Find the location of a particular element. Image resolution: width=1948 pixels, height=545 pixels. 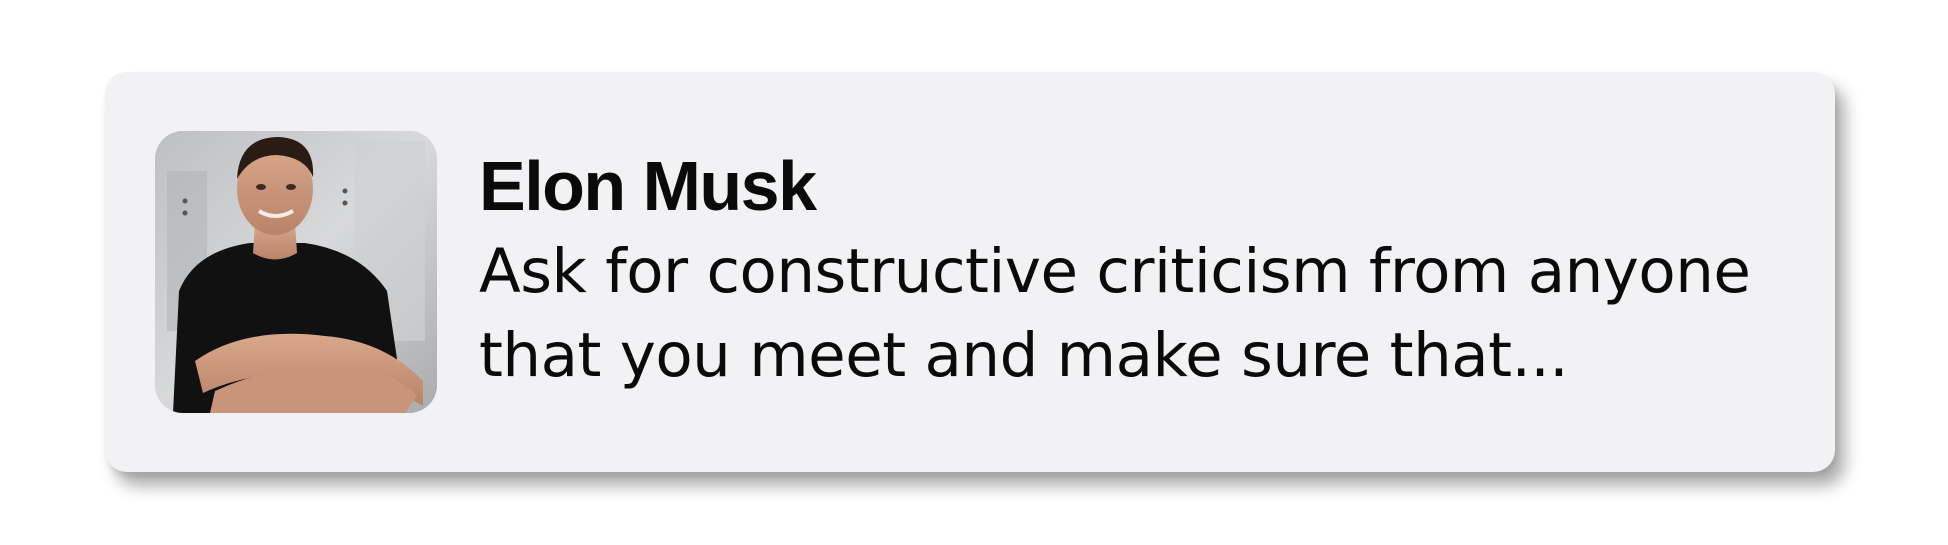

avatar is located at coordinates (296, 272).